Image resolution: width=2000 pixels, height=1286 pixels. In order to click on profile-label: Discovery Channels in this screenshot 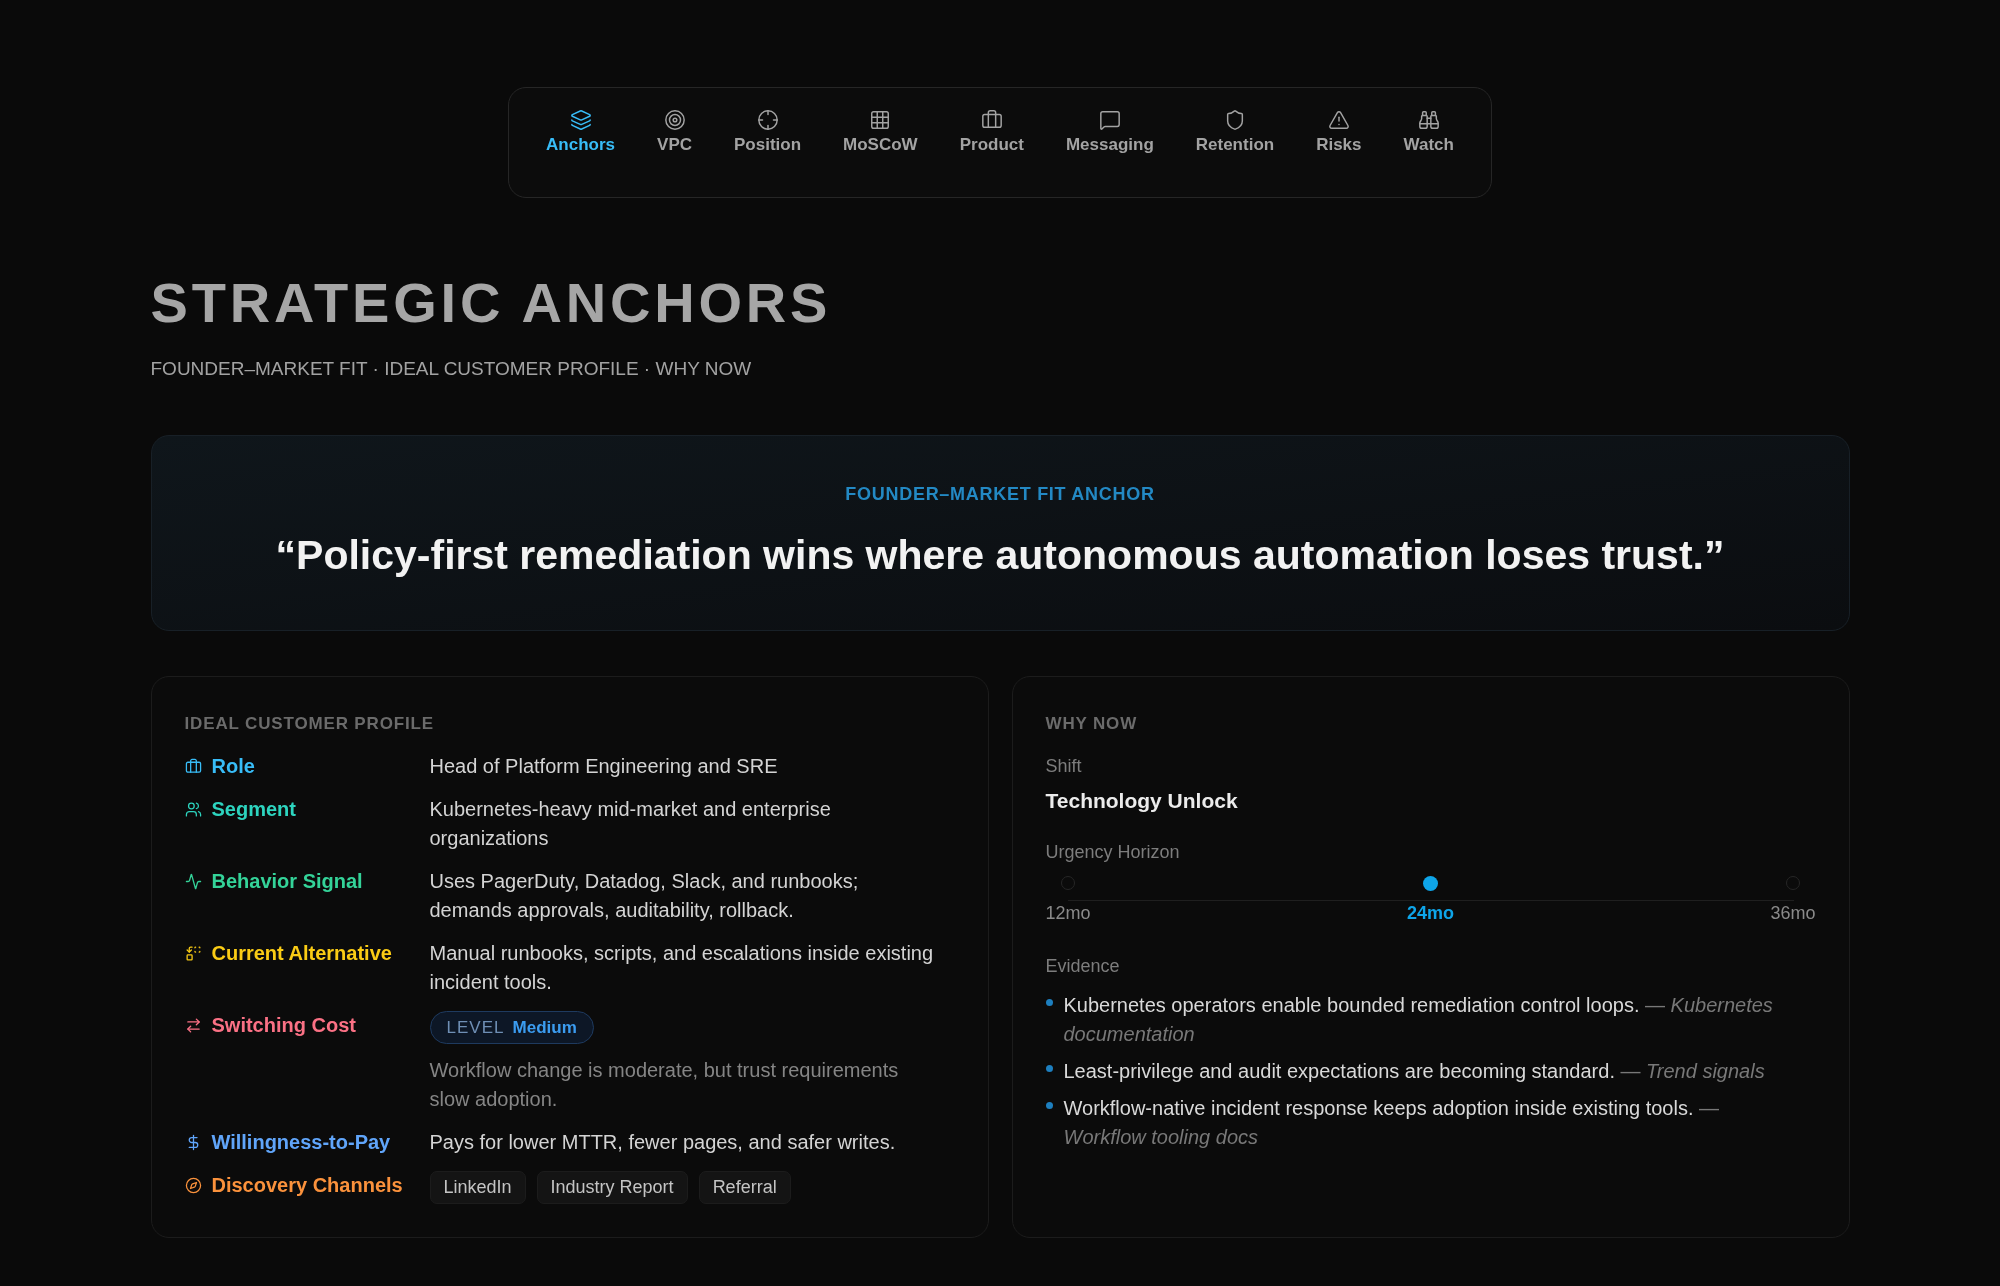, I will do `click(307, 1185)`.